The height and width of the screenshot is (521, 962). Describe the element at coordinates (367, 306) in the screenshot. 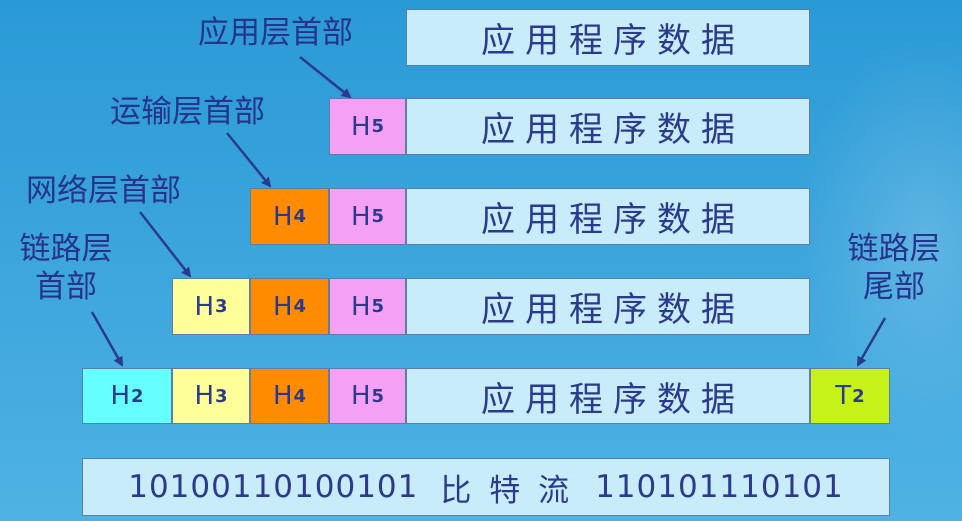

I see `row4-h5: H5` at that location.